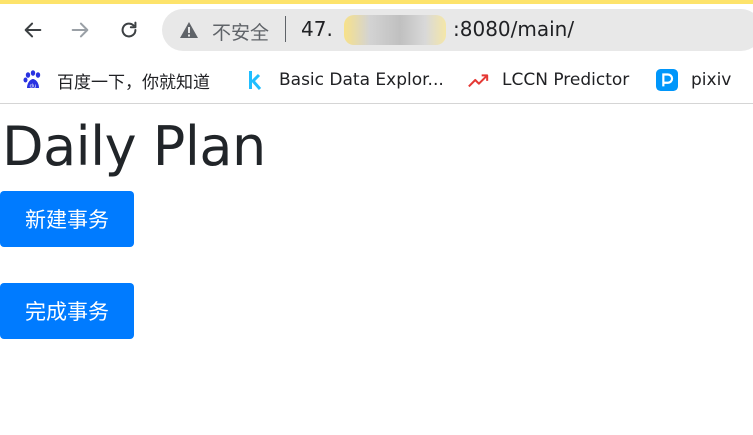 This screenshot has width=753, height=435. I want to click on trend-arrow-icon, so click(478, 80).